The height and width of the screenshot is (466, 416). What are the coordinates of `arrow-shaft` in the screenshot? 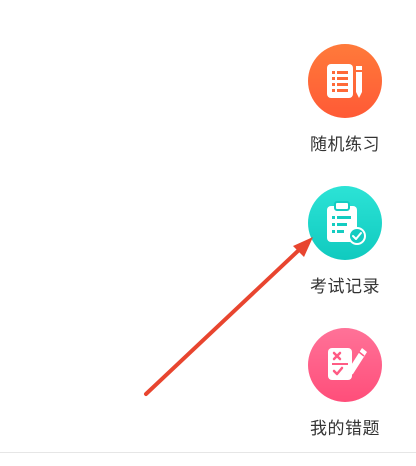 It's located at (223, 321).